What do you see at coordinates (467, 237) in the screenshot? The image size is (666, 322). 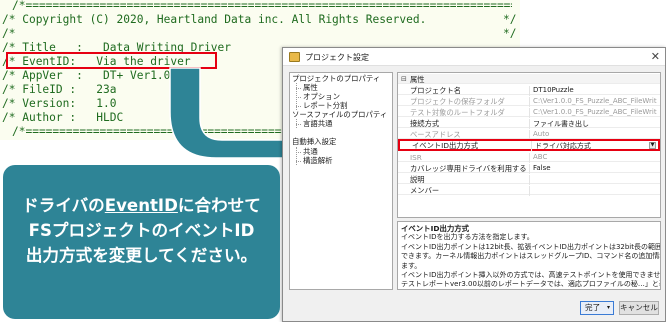 I see `description-line: イベントIDを出力する方法を指定します。` at bounding box center [467, 237].